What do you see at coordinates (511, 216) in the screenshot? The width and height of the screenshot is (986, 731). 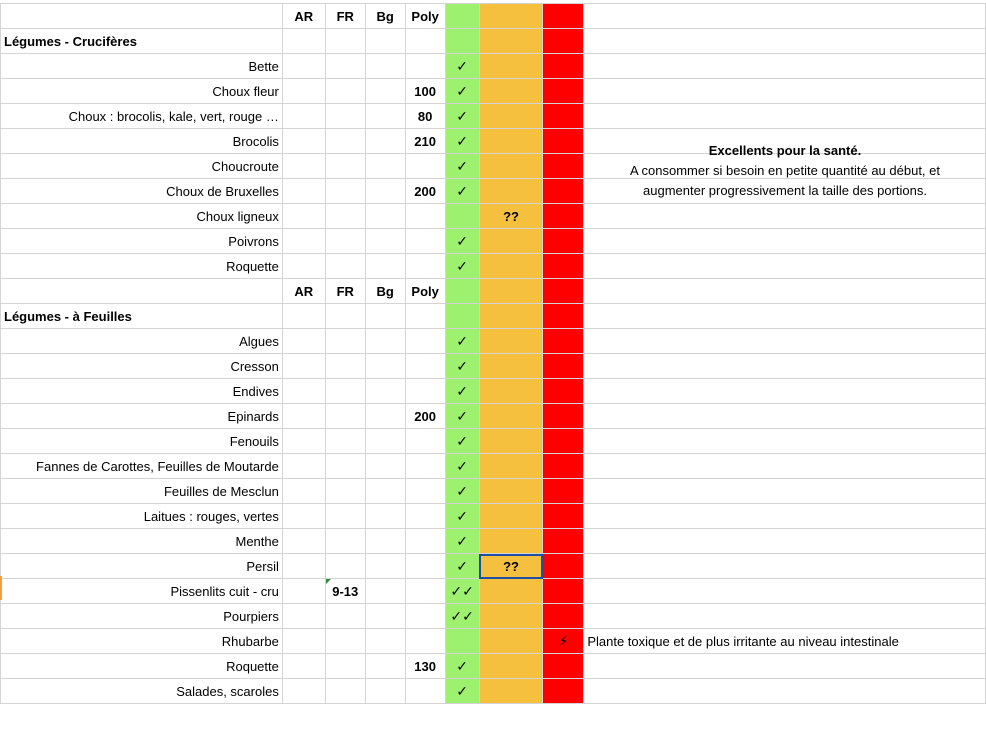 I see `orange-cell: ??` at bounding box center [511, 216].